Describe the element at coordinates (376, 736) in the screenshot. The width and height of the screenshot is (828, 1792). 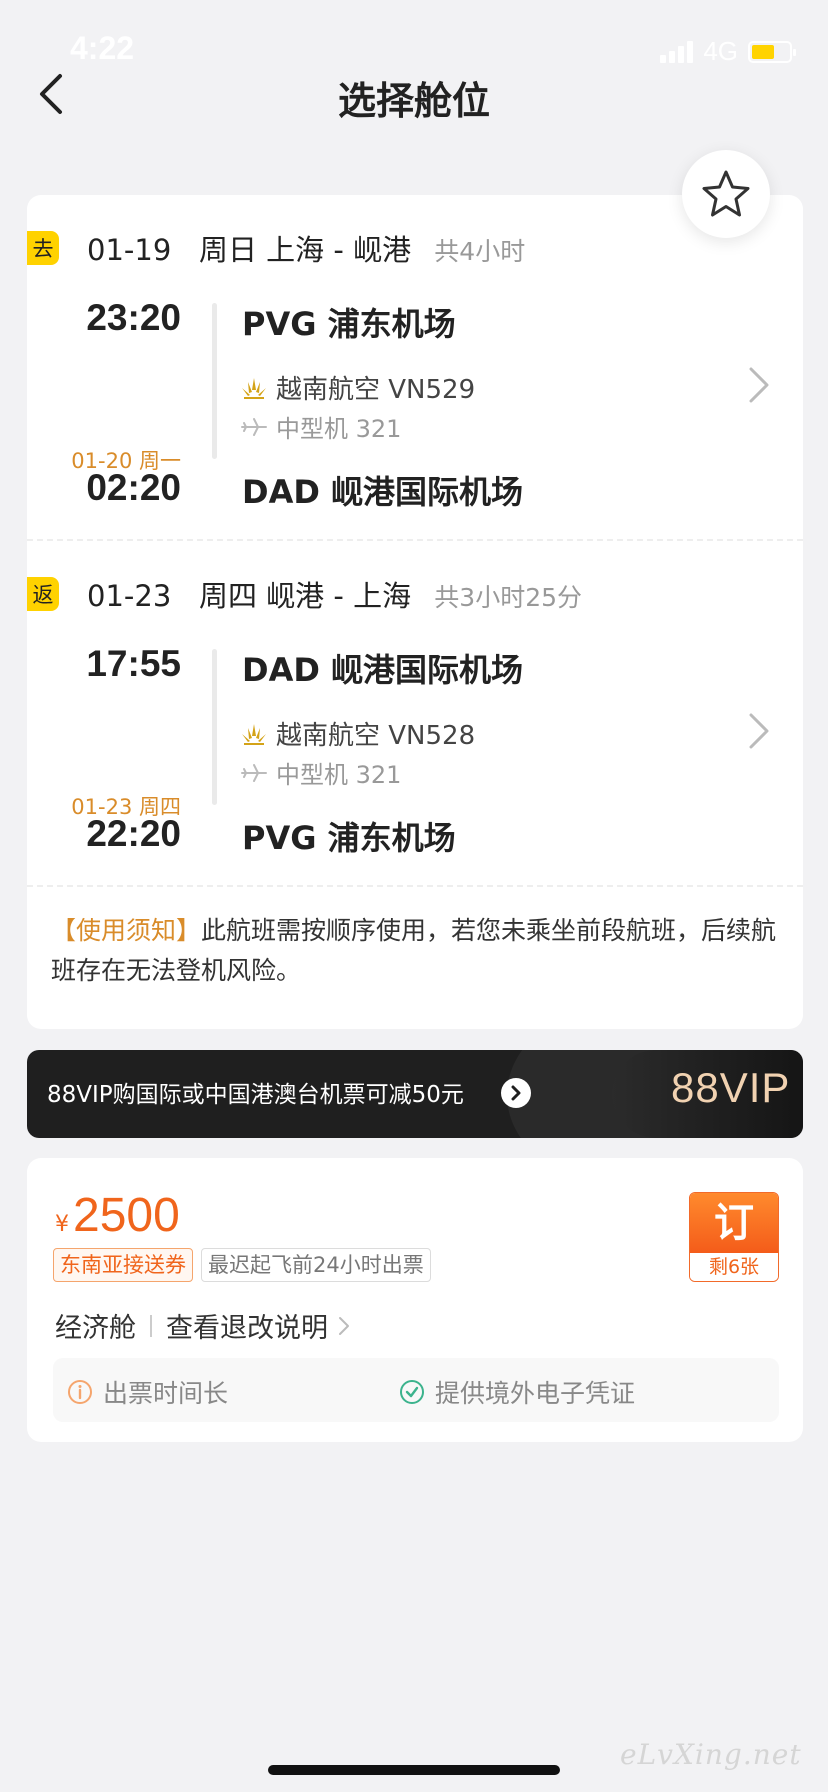
I see `return-airline-name: 越南航空 VN528` at that location.